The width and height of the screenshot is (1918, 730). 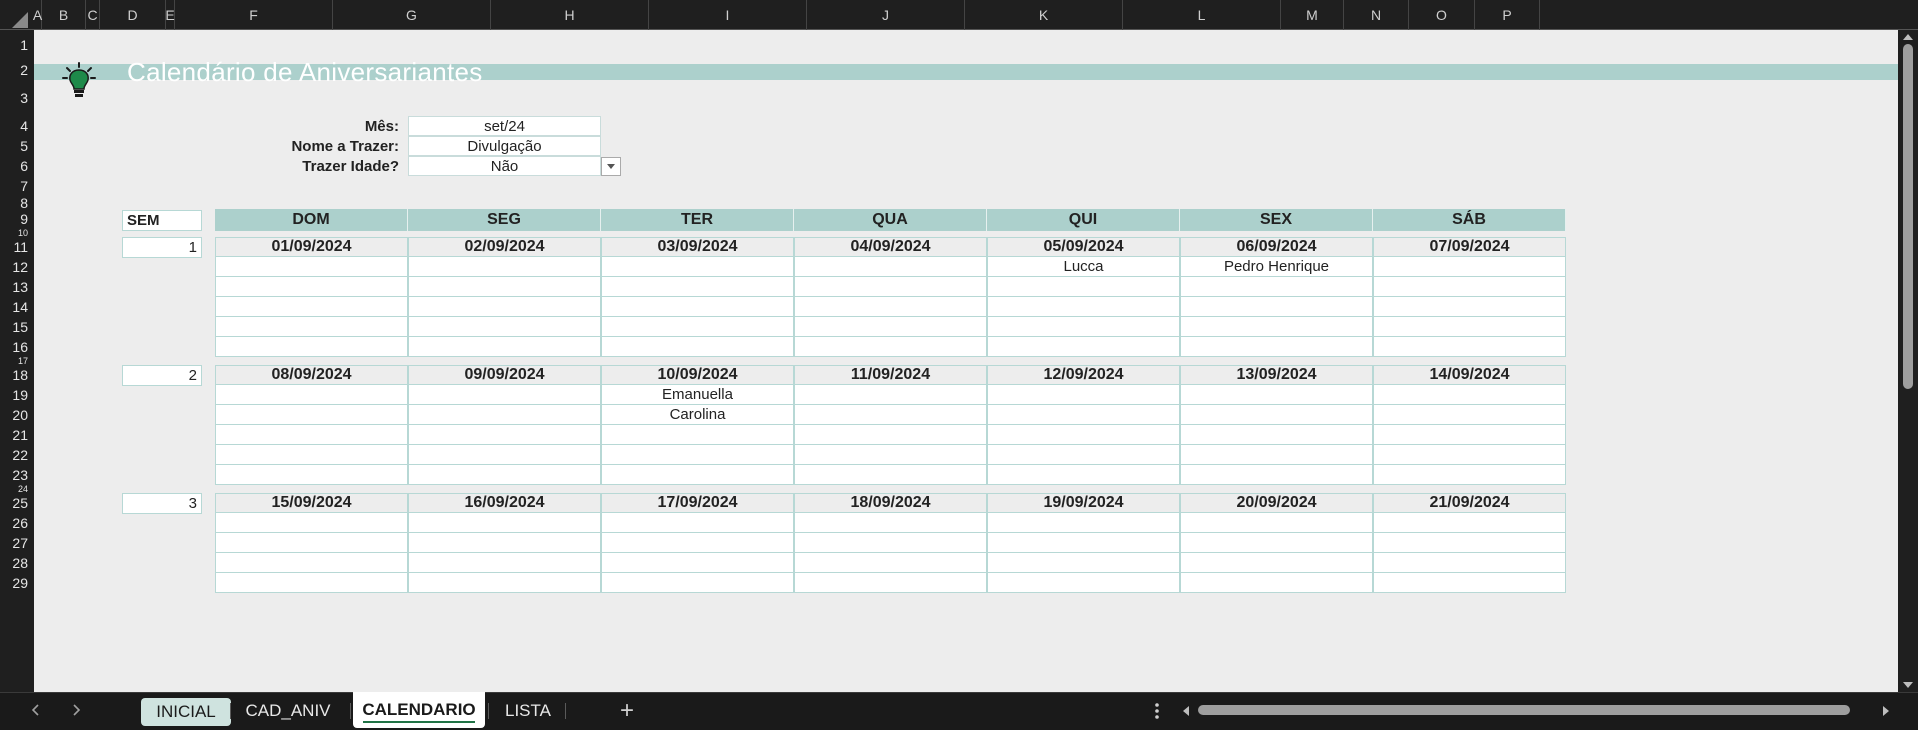 What do you see at coordinates (412, 15) in the screenshot?
I see `column-header-g: G` at bounding box center [412, 15].